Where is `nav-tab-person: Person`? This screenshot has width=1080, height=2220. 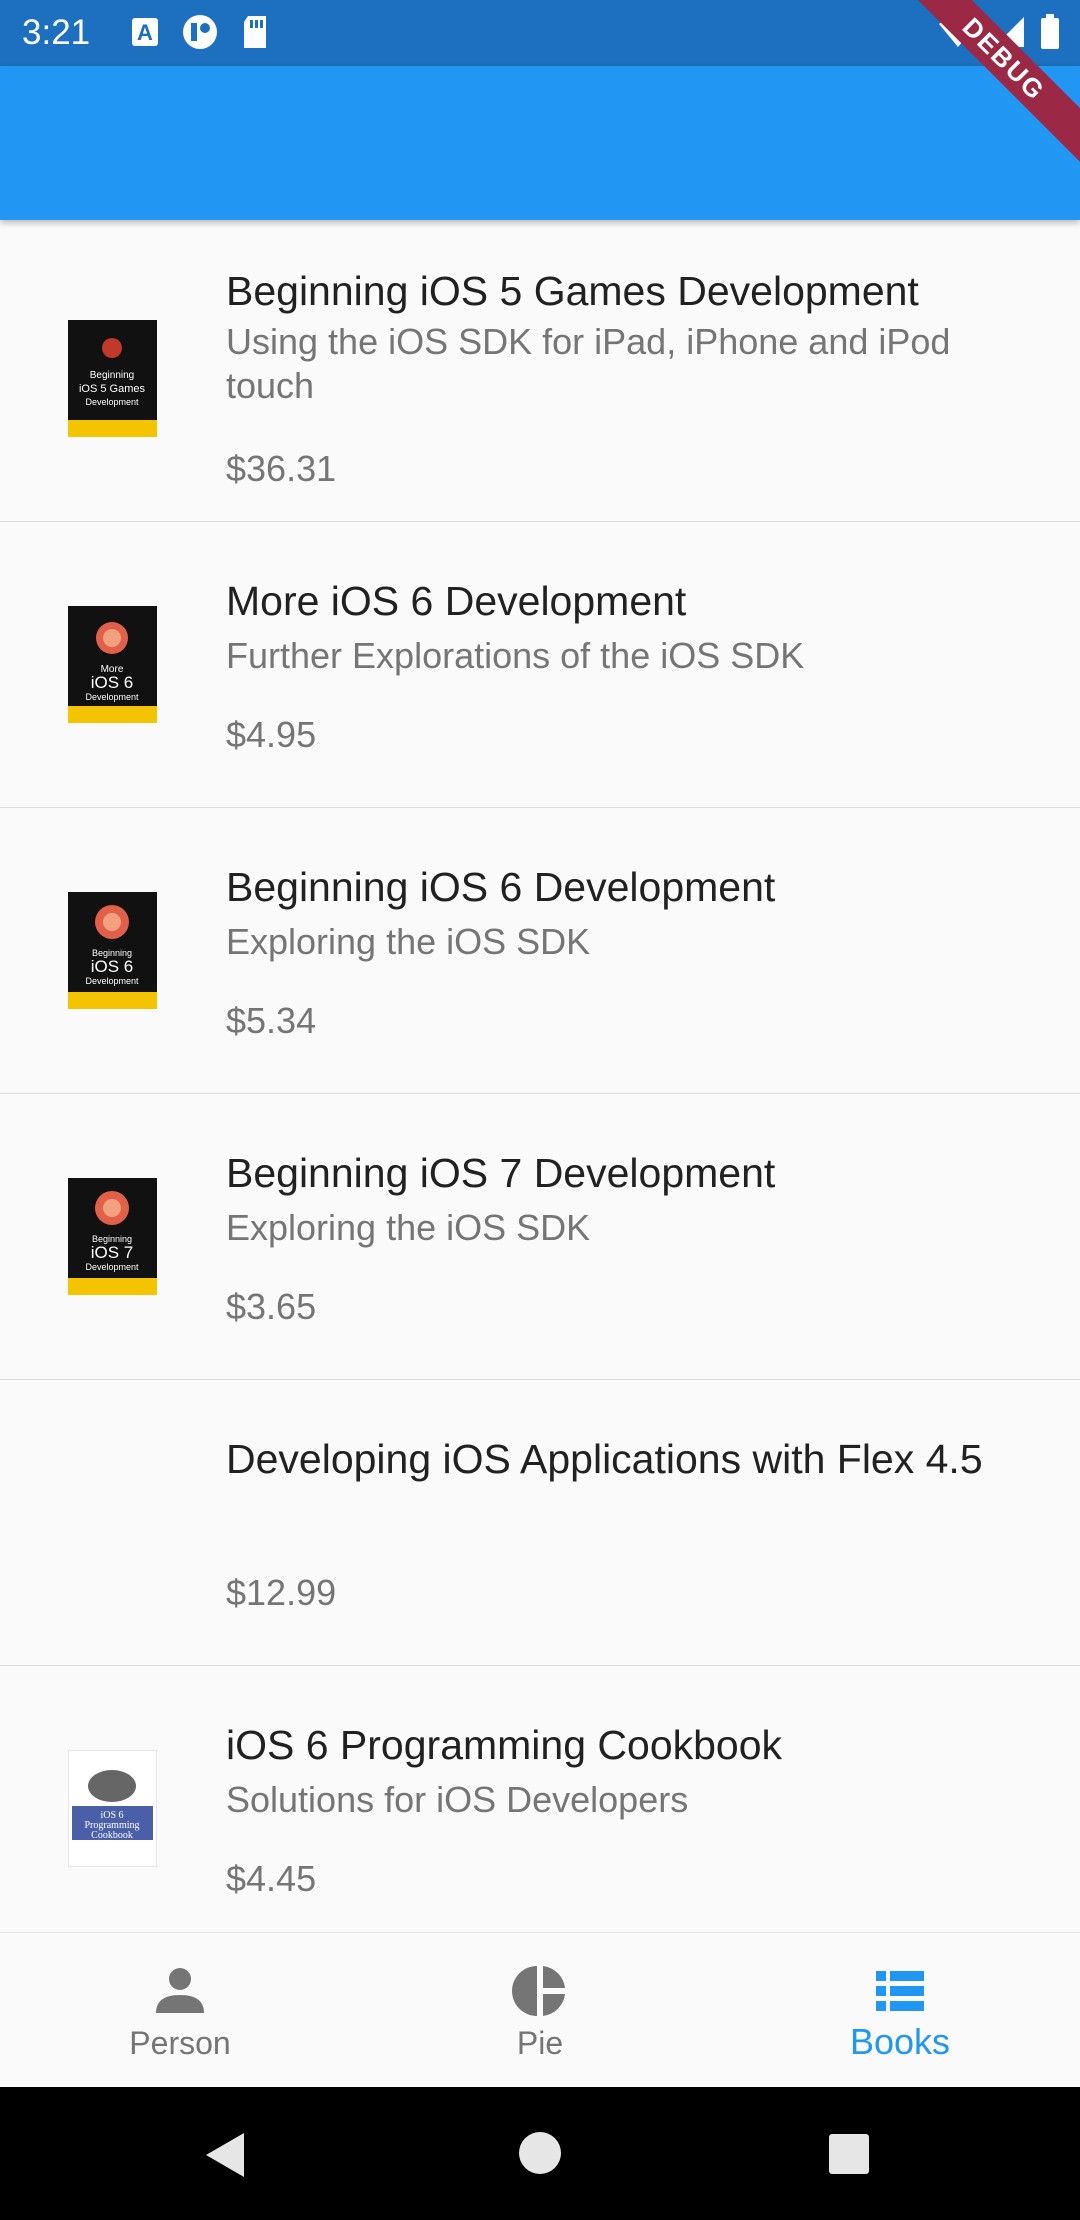 nav-tab-person: Person is located at coordinates (180, 2010).